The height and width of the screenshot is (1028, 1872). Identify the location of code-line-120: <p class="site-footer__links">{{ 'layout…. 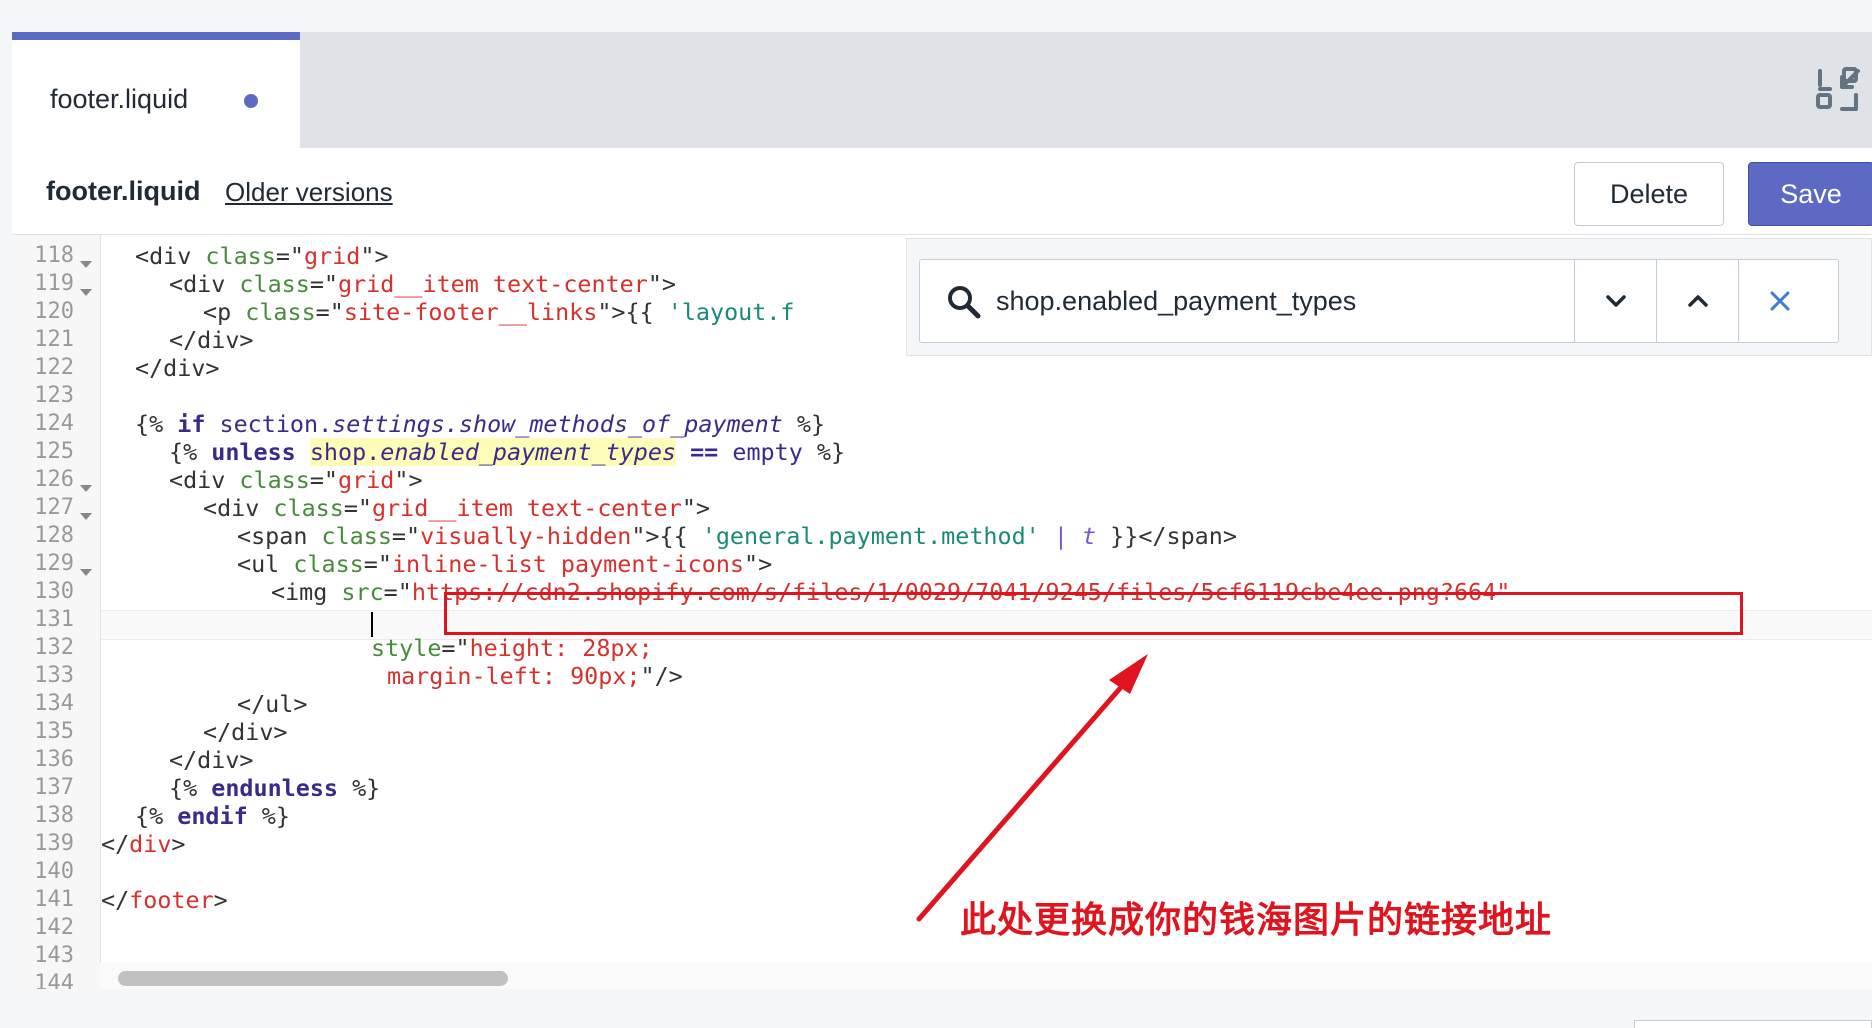
(499, 312).